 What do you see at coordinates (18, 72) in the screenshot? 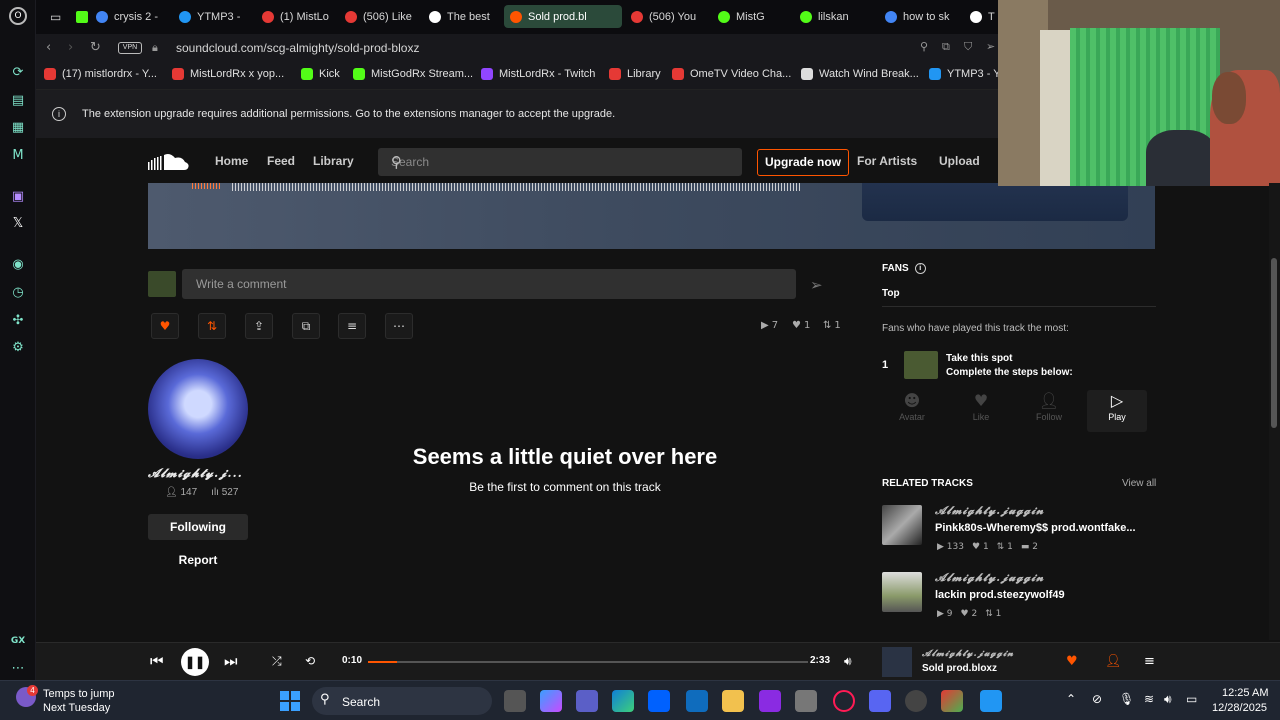
I see `aria-icon: ⟳` at bounding box center [18, 72].